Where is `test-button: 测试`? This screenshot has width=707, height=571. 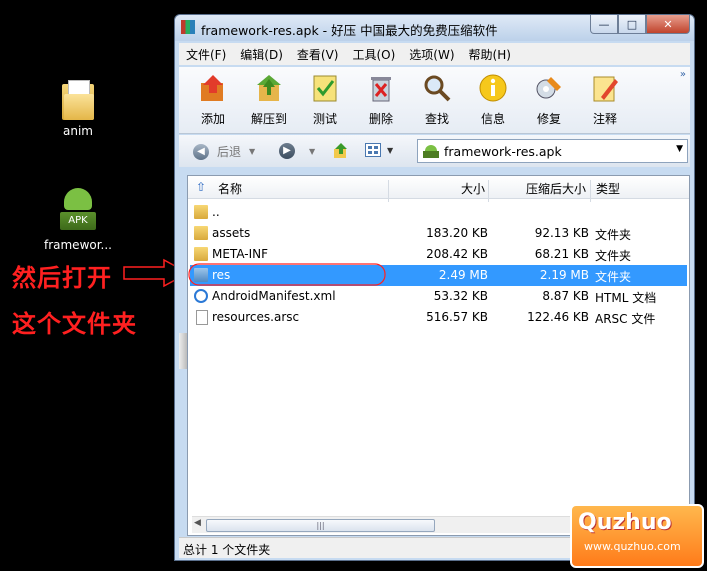 test-button: 测试 is located at coordinates (325, 100).